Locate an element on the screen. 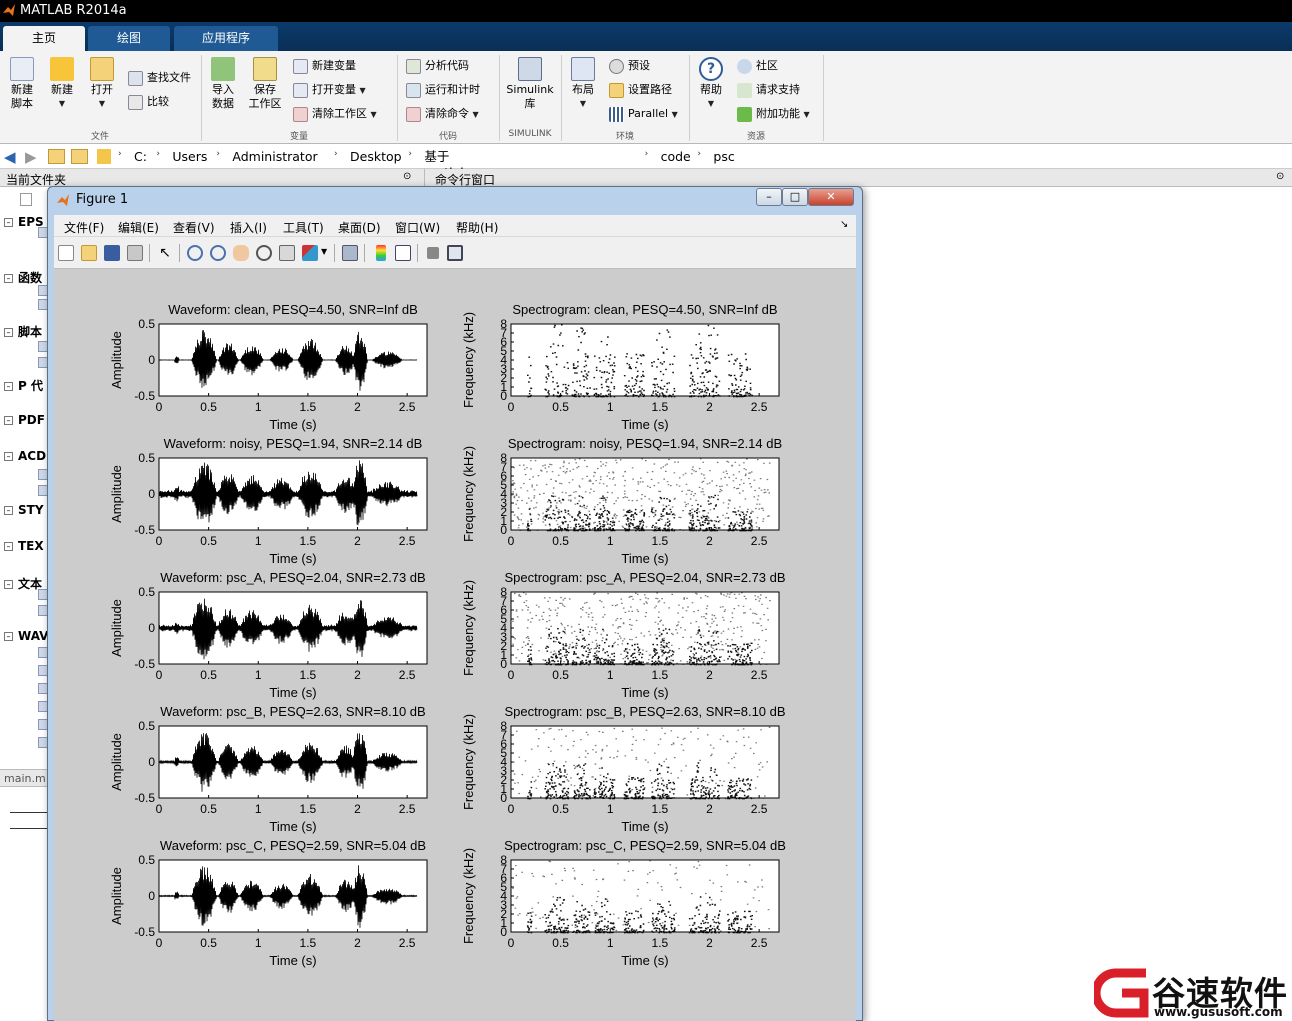 The height and width of the screenshot is (1021, 1292). pan-hand-icon is located at coordinates (241, 253).